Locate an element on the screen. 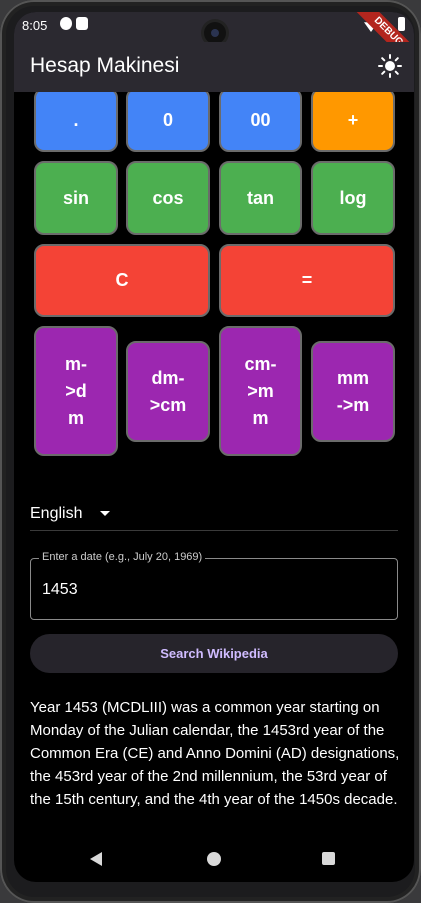 The image size is (421, 903). language-dropdown: English is located at coordinates (214, 511).